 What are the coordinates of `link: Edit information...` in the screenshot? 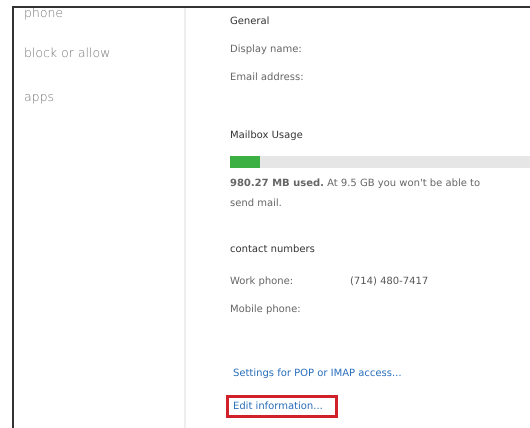 It's located at (282, 406).